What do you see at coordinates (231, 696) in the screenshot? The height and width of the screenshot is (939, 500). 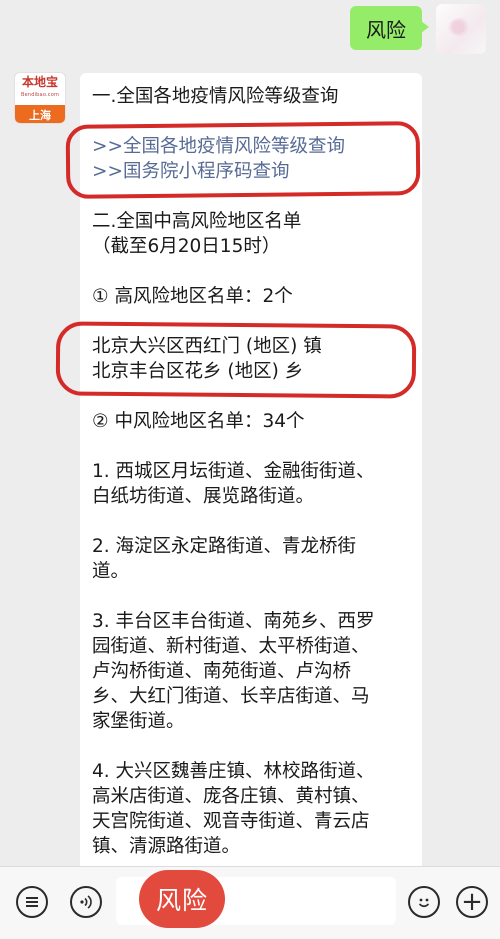 I see `mid-risk-line: 乡、大红门街道、长辛店街道、马` at bounding box center [231, 696].